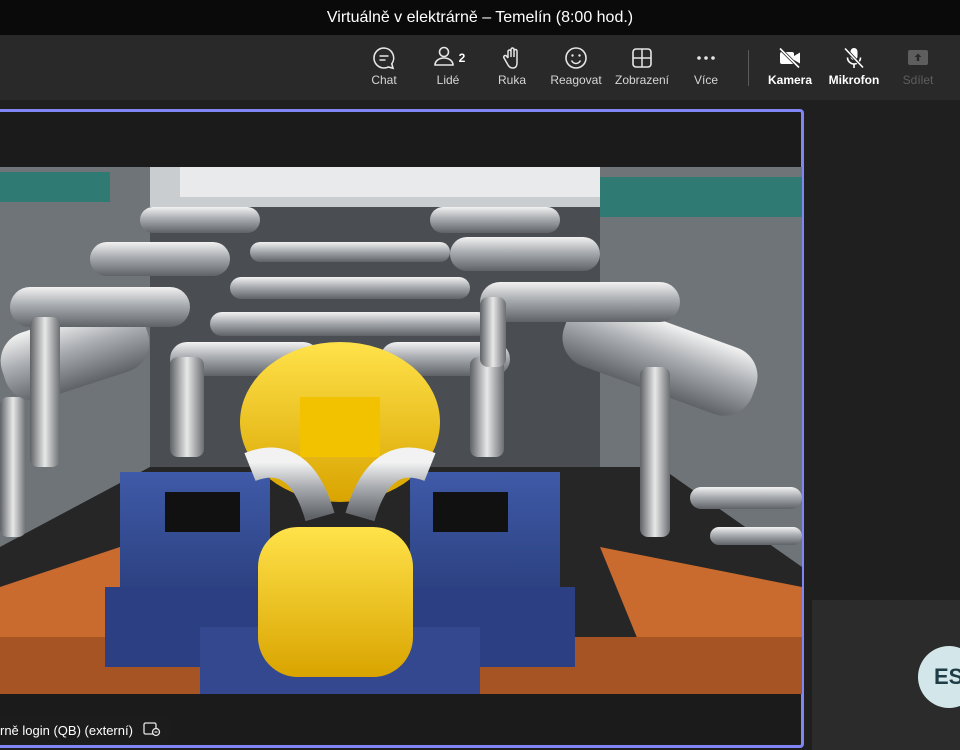  Describe the element at coordinates (642, 80) in the screenshot. I see `view-label: Zobrazení` at that location.